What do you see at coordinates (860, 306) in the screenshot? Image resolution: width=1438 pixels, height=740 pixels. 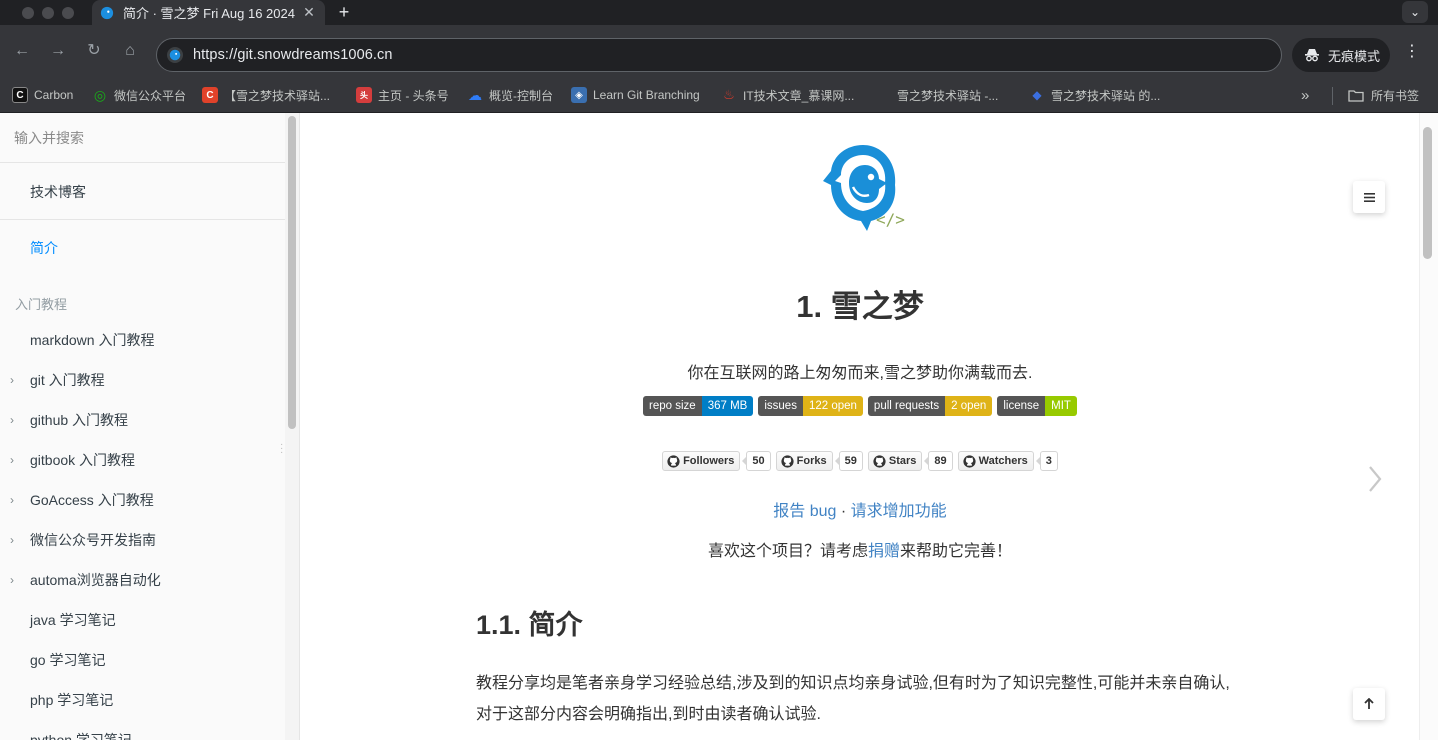 I see `page-title: 1. 雪之梦` at bounding box center [860, 306].